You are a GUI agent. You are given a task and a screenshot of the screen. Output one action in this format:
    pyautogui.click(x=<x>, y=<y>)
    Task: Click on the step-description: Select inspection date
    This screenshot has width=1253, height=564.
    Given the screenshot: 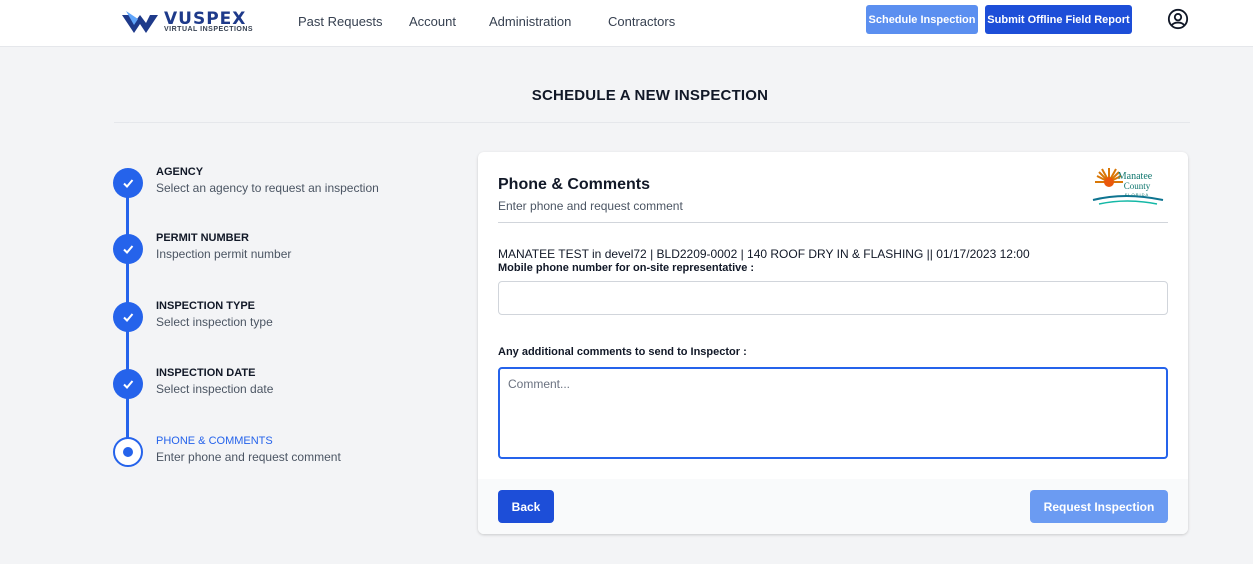 What is the action you would take?
    pyautogui.click(x=215, y=389)
    